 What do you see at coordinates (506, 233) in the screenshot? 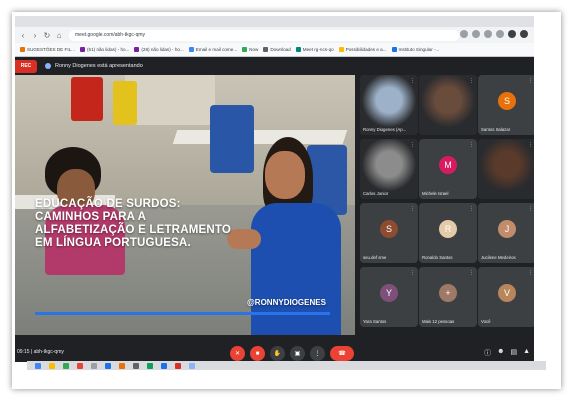
I see `participant-tile: J ⋮ Jucilene Medeiros` at bounding box center [506, 233].